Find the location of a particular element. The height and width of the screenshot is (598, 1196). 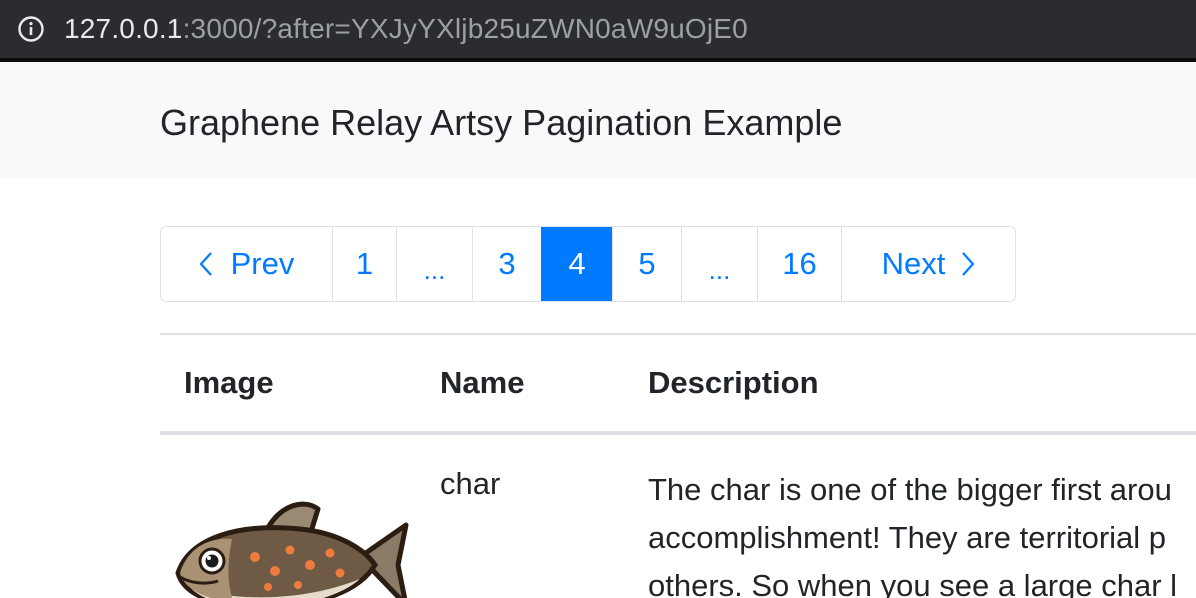

description-line: accomplishment! They are territorial p is located at coordinates (907, 537).